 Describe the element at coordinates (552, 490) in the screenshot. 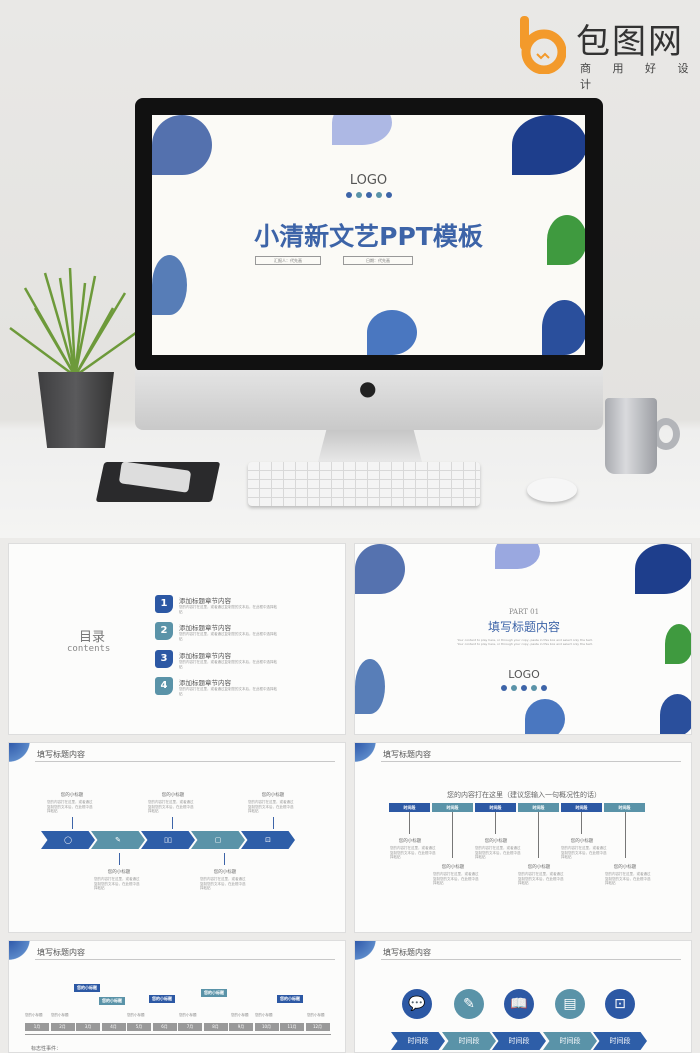

I see `mouse` at that location.